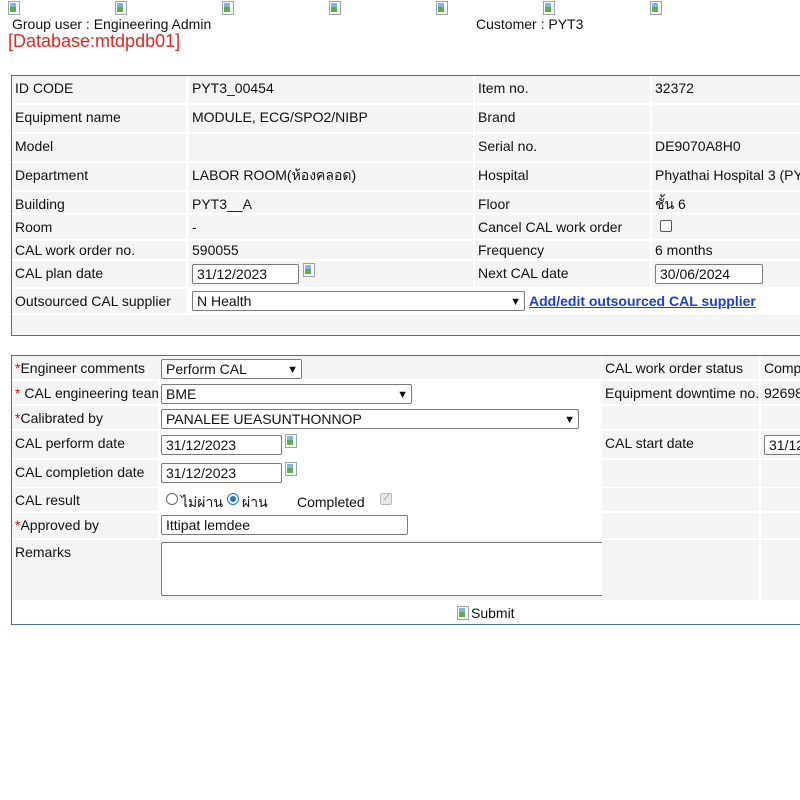 The image size is (800, 800). I want to click on brand-label: Brand, so click(562, 118).